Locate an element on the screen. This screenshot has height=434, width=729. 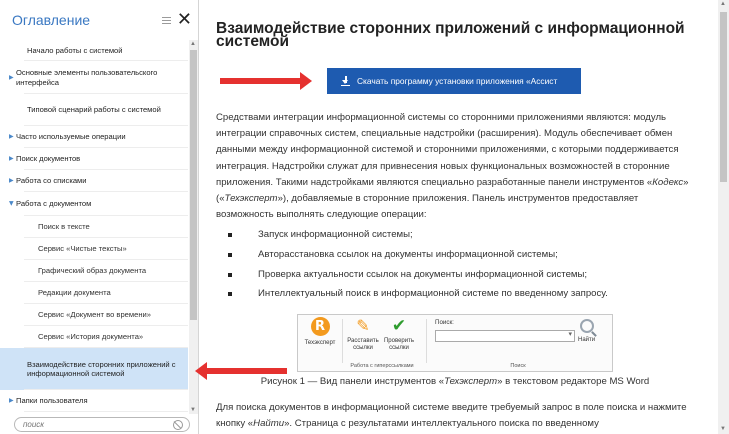
check-links-icon: ✔ is located at coordinates (399, 326).